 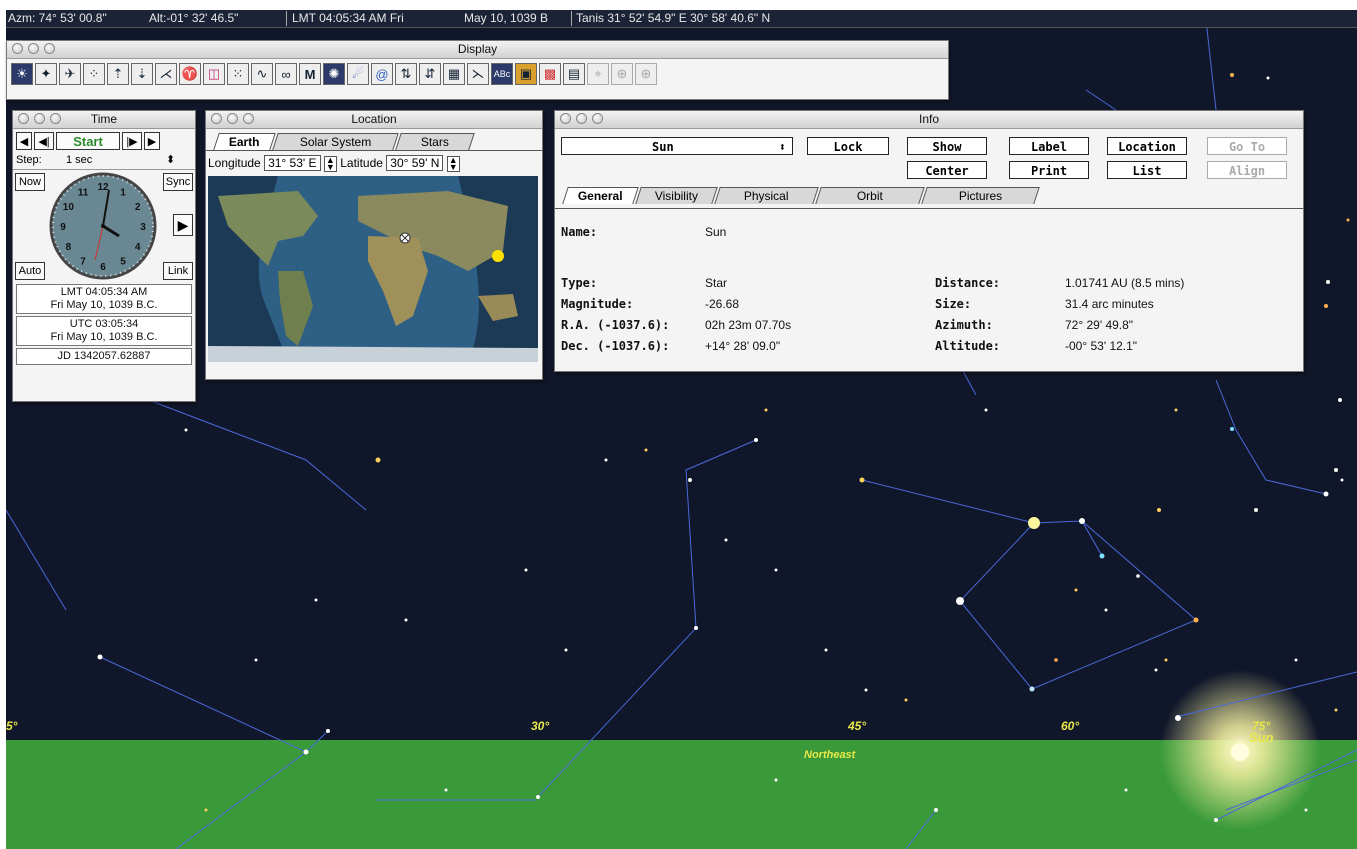 What do you see at coordinates (123, 192) in the screenshot?
I see `clock-numeral: 1` at bounding box center [123, 192].